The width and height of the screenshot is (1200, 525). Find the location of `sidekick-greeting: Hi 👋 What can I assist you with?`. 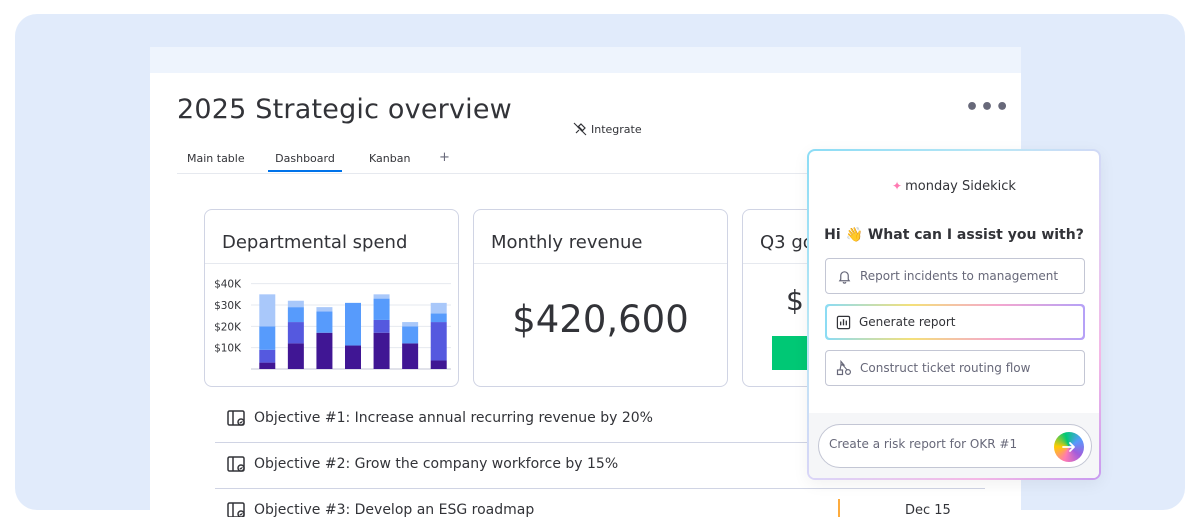

sidekick-greeting: Hi 👋 What can I assist you with? is located at coordinates (954, 235).